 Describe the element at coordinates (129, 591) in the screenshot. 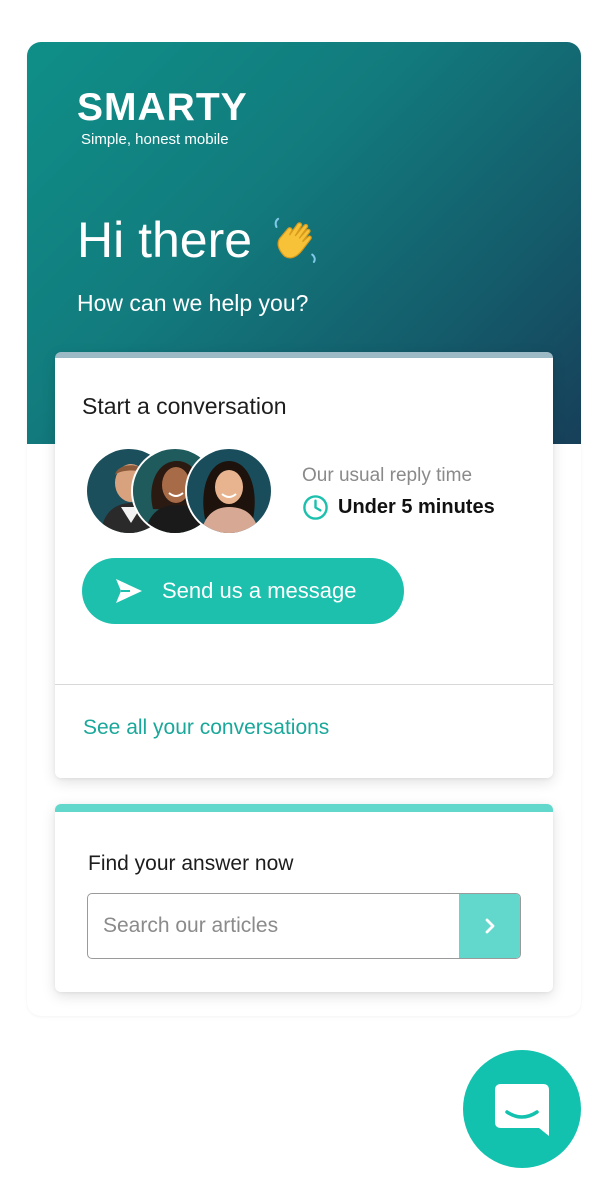

I see `paper-plane-icon` at that location.